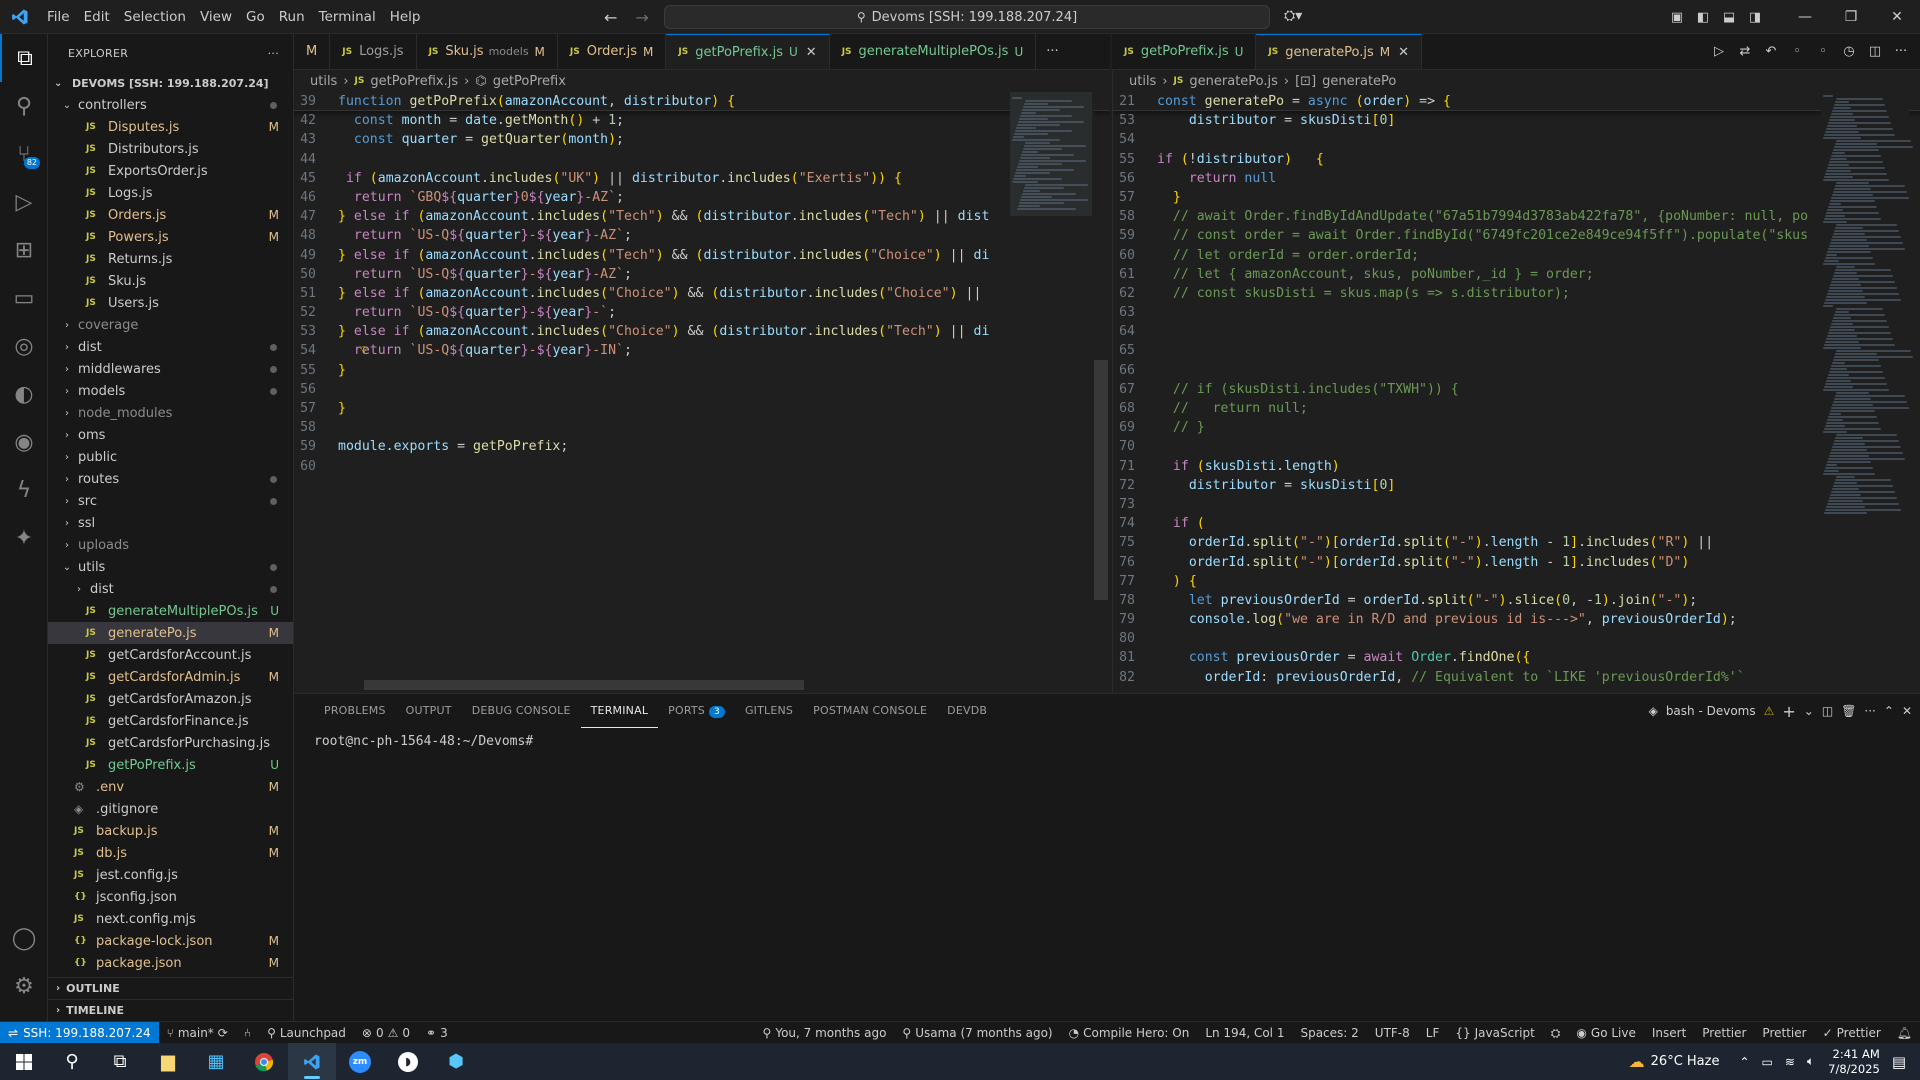  Describe the element at coordinates (170, 127) in the screenshot. I see `file-item: JS Disputes.js M` at that location.